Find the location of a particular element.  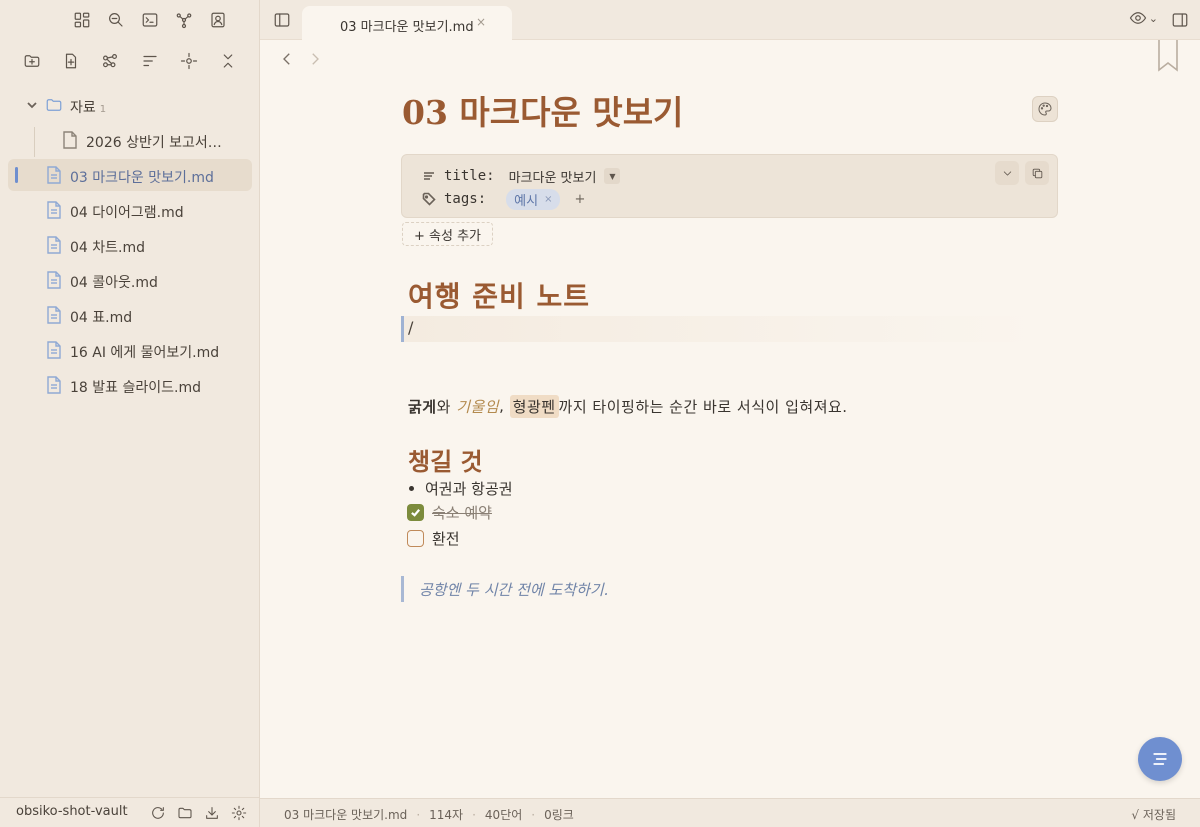

sidebar-toggle-icon is located at coordinates (282, 20).